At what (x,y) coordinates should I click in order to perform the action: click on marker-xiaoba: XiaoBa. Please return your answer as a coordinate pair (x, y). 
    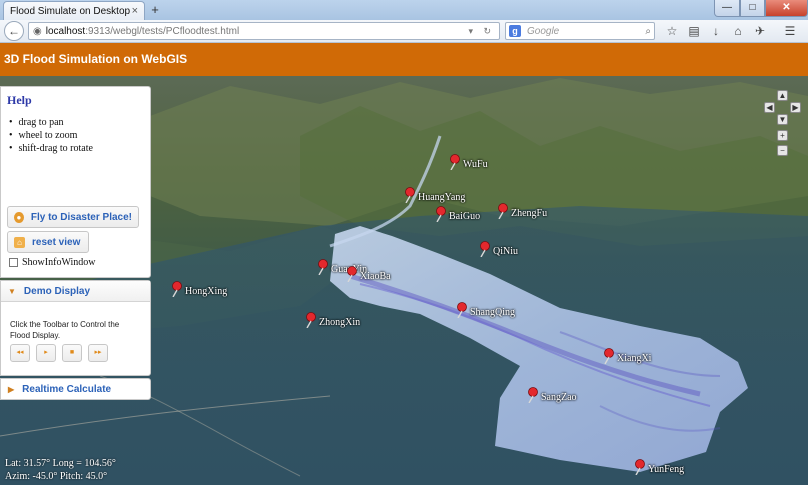
    Looking at the image, I should click on (369, 274).